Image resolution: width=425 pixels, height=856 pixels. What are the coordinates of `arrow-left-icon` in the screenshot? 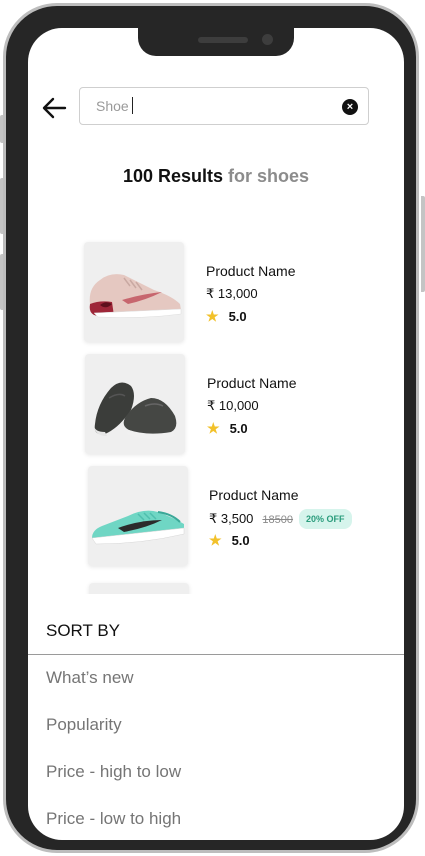 It's located at (54, 108).